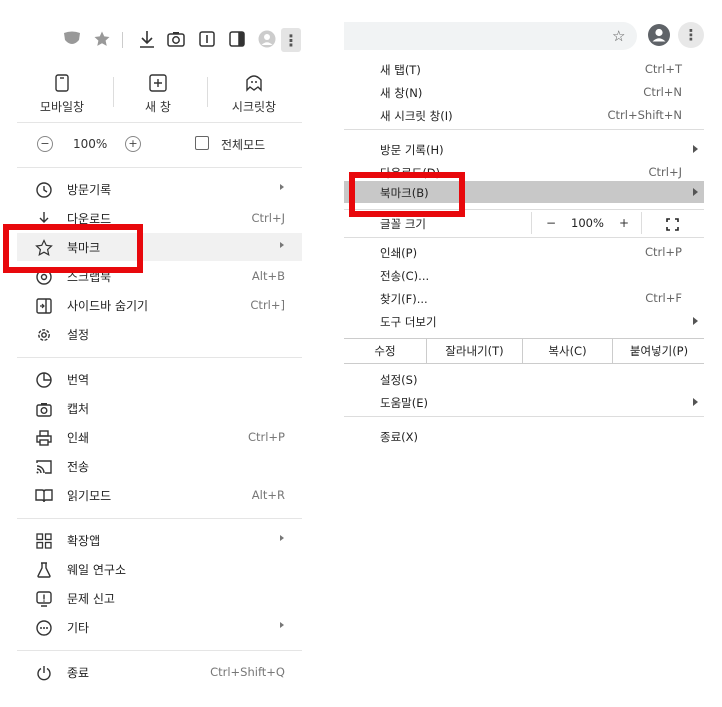 Image resolution: width=722 pixels, height=707 pixels. I want to click on shield-icon, so click(72, 39).